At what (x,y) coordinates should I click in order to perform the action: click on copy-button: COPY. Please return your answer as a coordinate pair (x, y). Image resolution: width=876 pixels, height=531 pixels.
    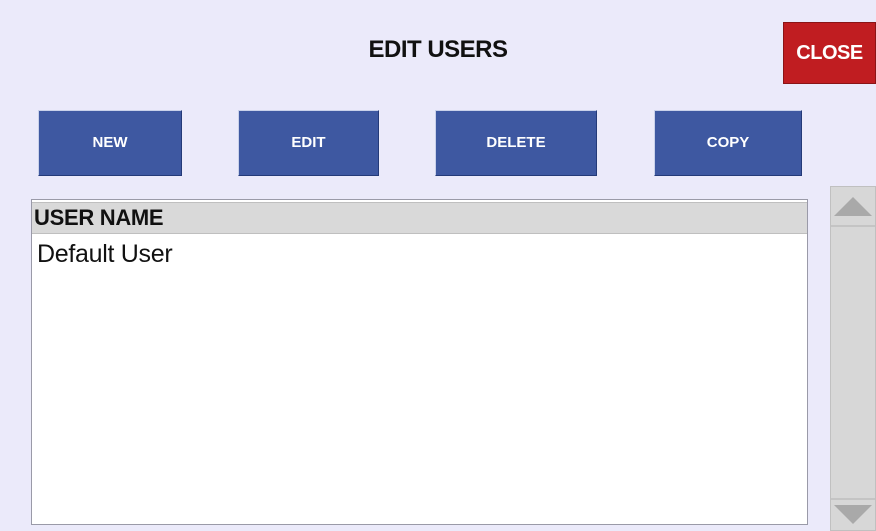
    Looking at the image, I should click on (728, 143).